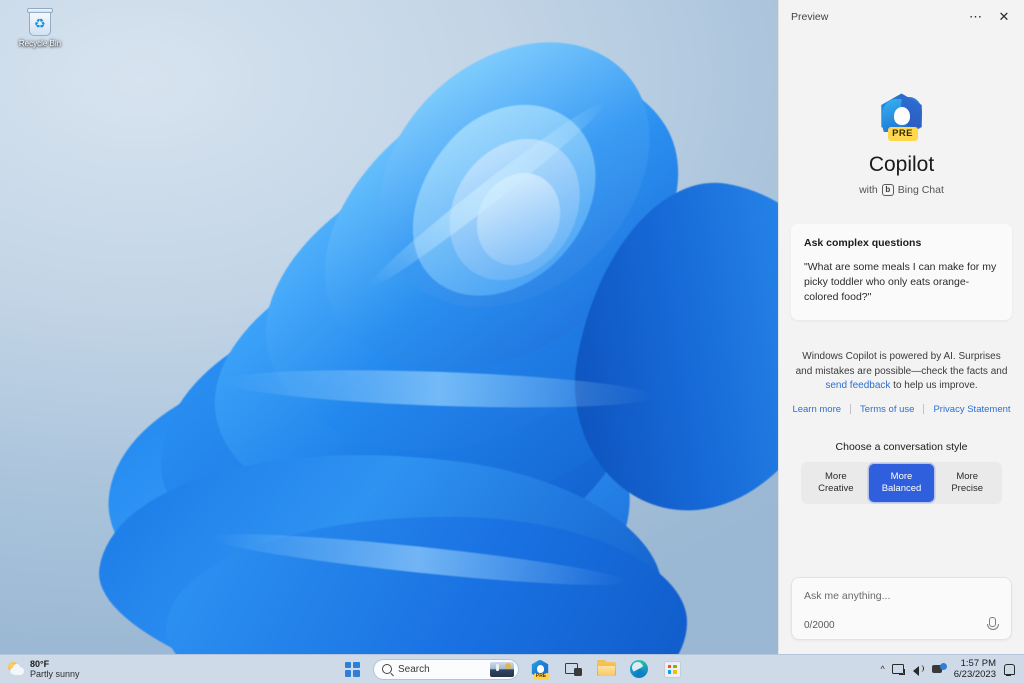 This screenshot has height=683, width=1024. Describe the element at coordinates (967, 488) in the screenshot. I see `style-line-2: Precise` at that location.